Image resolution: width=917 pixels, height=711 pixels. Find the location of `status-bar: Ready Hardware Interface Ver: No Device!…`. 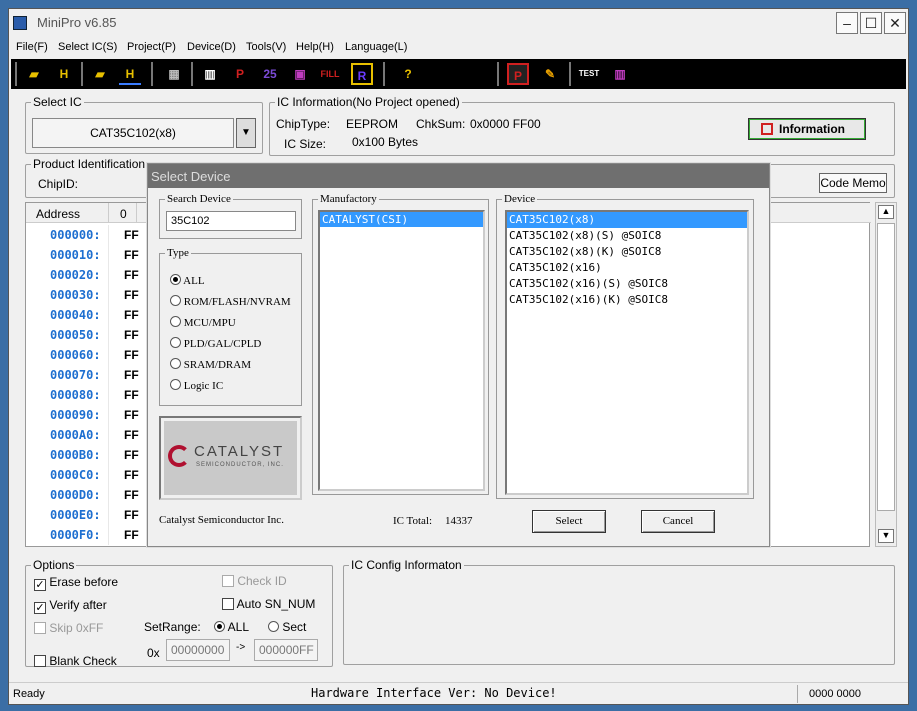

status-bar: Ready Hardware Interface Ver: No Device!… is located at coordinates (458, 693).